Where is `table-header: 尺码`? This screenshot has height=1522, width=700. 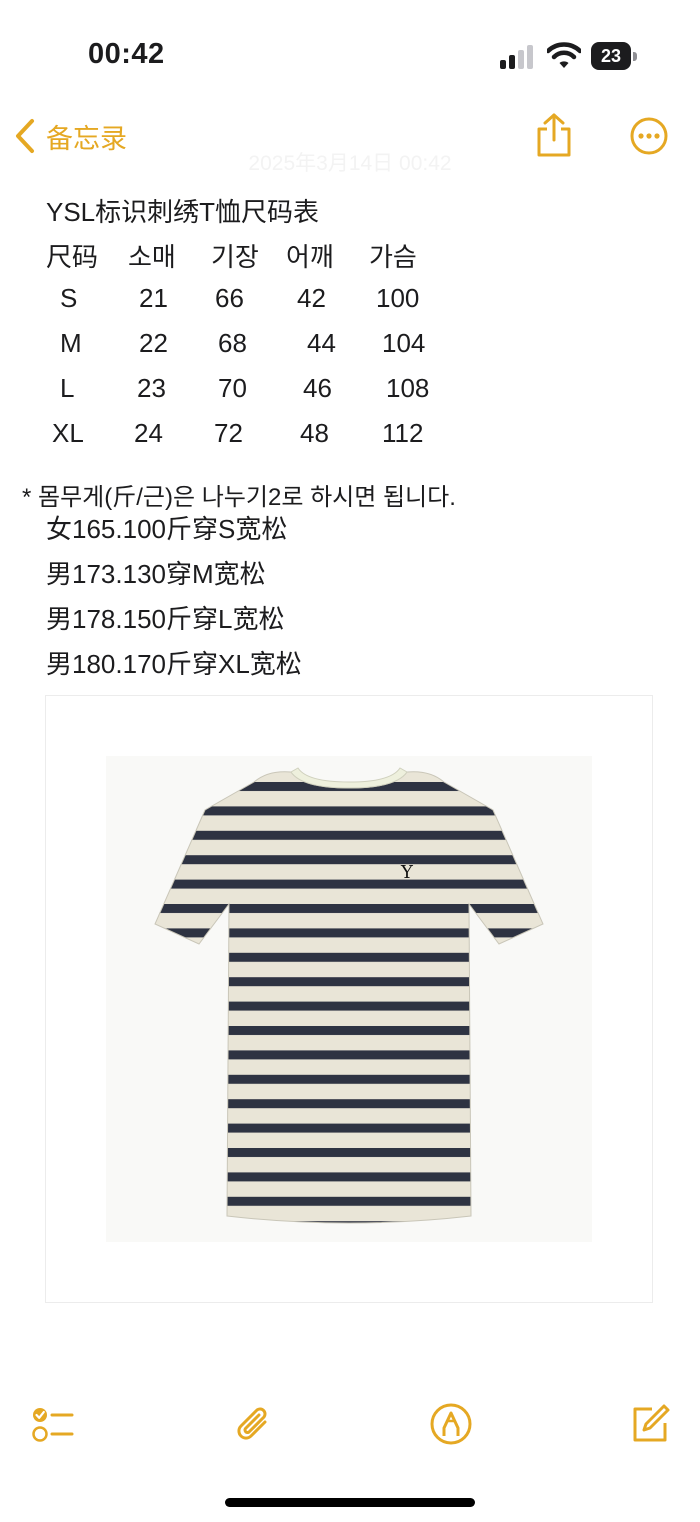
table-header: 尺码 is located at coordinates (72, 257).